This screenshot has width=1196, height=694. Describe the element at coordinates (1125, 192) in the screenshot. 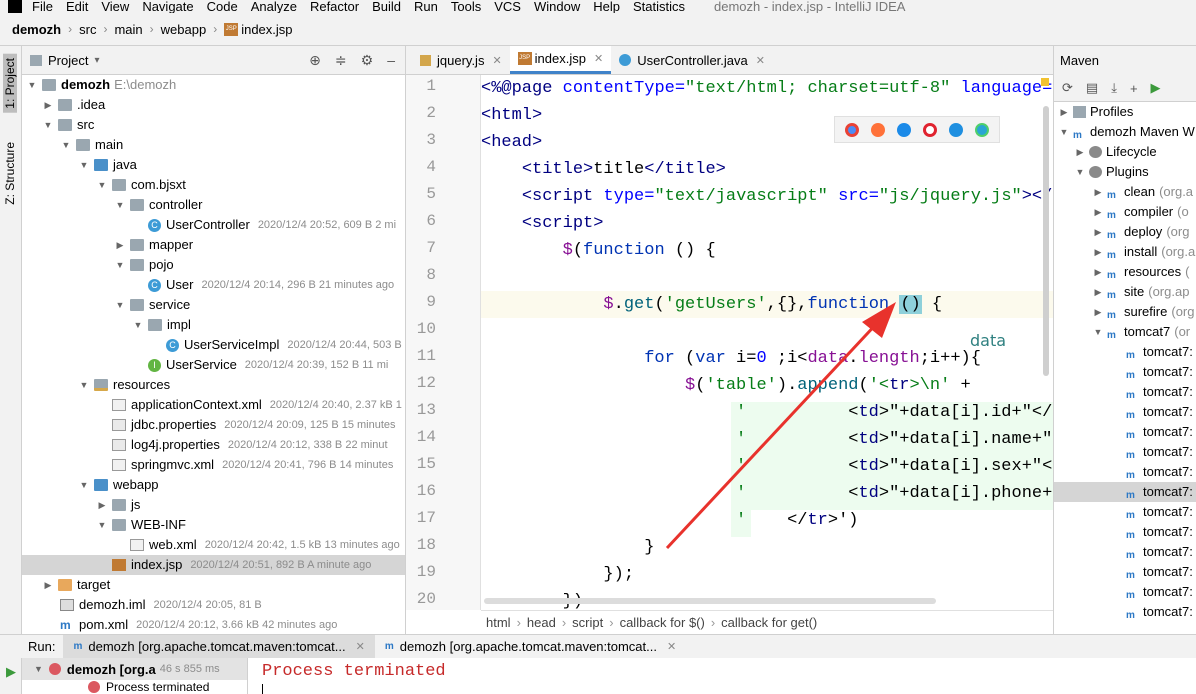

I see `maven-plugin: ▶ m clean (org.a` at that location.